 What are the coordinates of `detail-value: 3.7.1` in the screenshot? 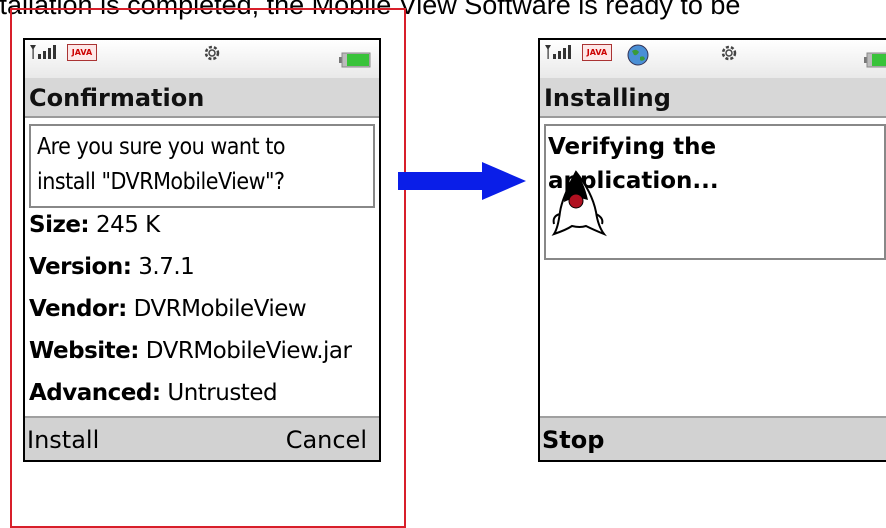 It's located at (166, 267).